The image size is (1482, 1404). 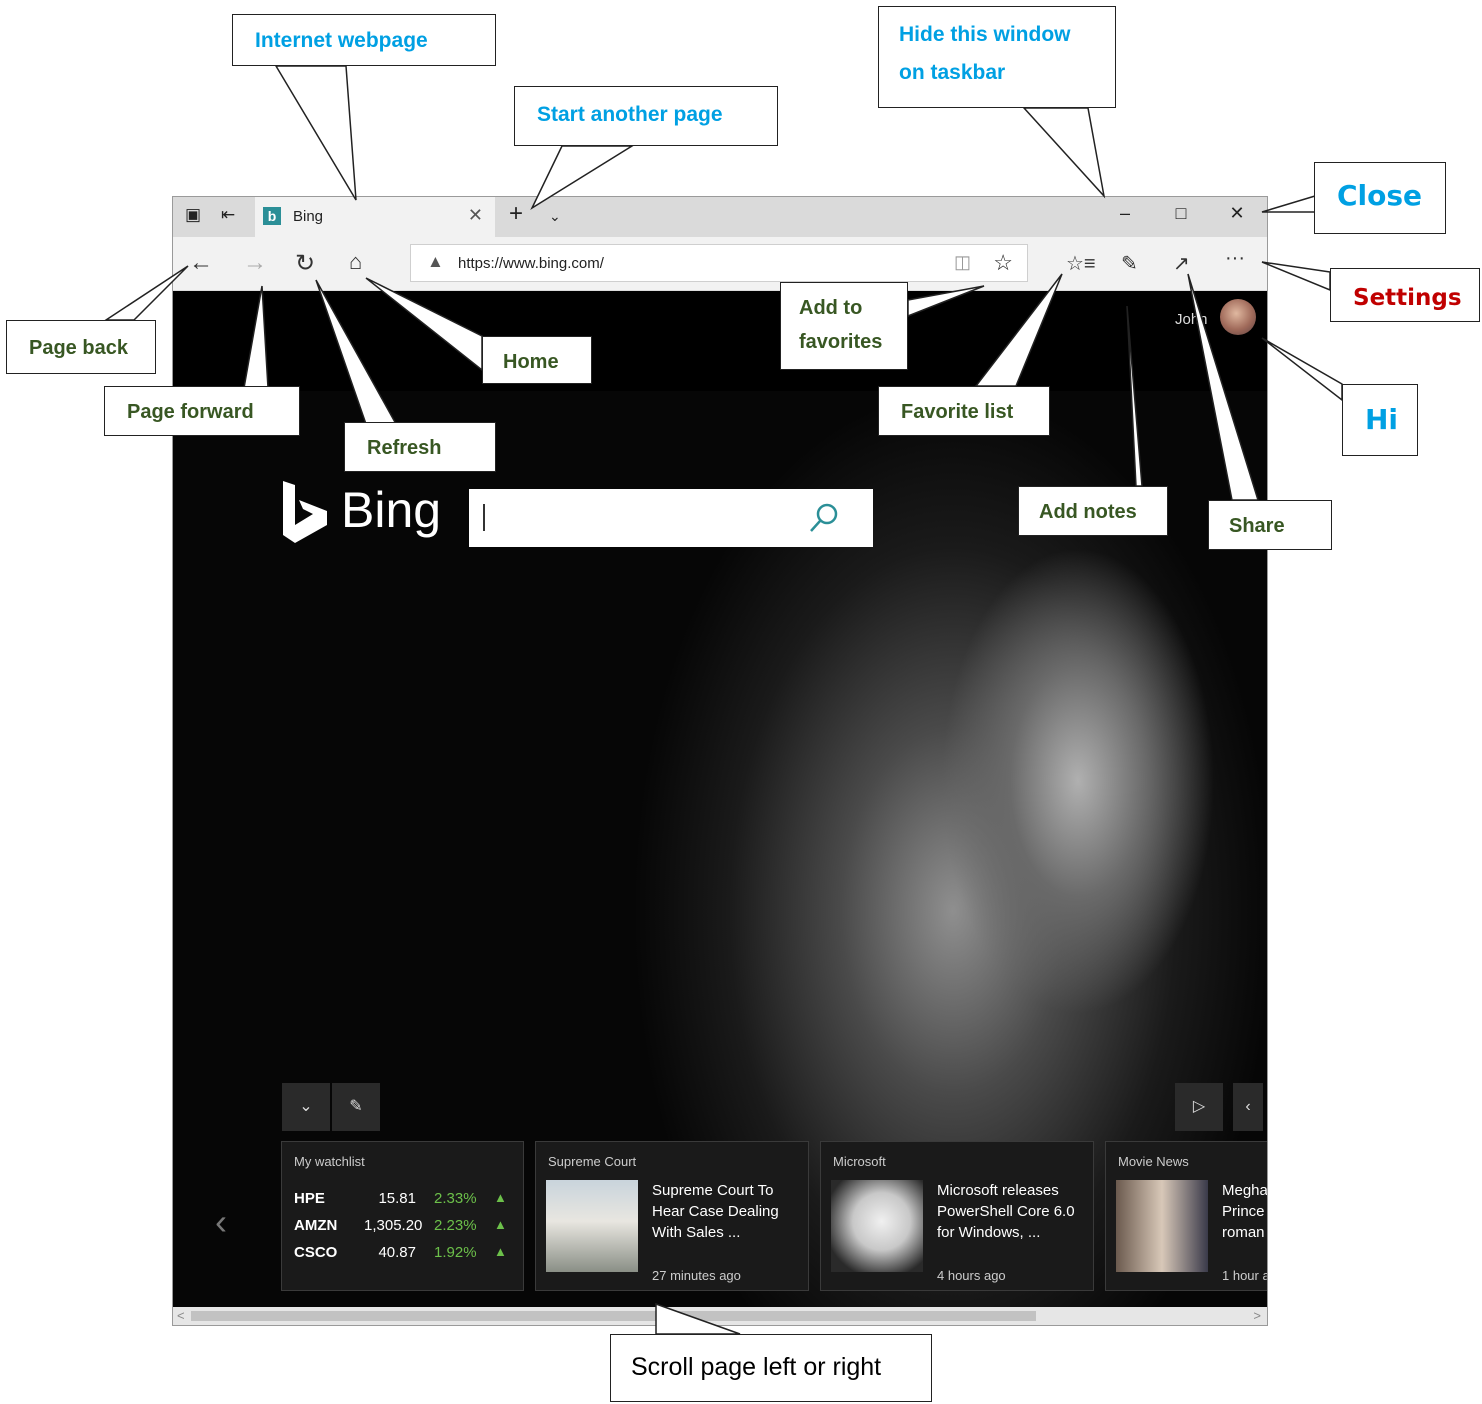 What do you see at coordinates (500, 1197) in the screenshot?
I see `up-triangle-icon: ▲` at bounding box center [500, 1197].